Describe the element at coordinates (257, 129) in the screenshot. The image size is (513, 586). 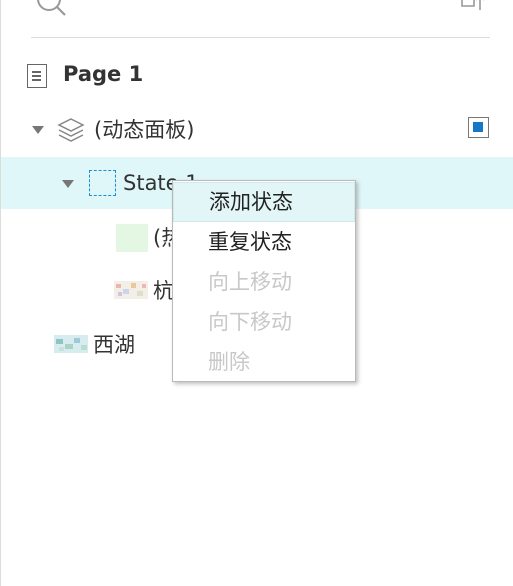
I see `tree-item-dynamic-panel: (动态面板)` at that location.